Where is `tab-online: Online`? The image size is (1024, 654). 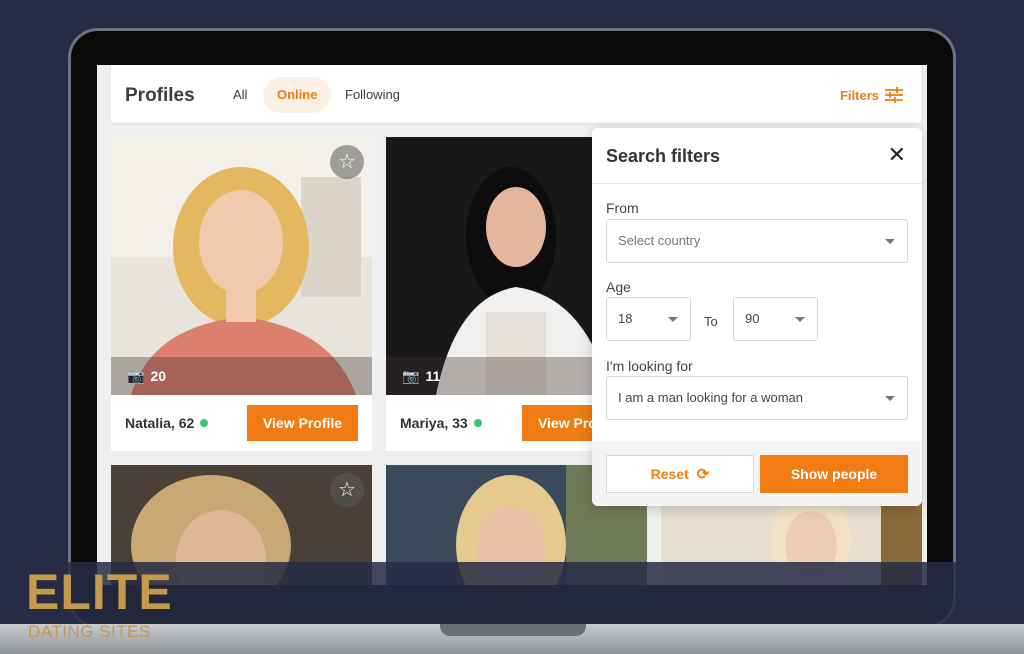 tab-online: Online is located at coordinates (297, 95).